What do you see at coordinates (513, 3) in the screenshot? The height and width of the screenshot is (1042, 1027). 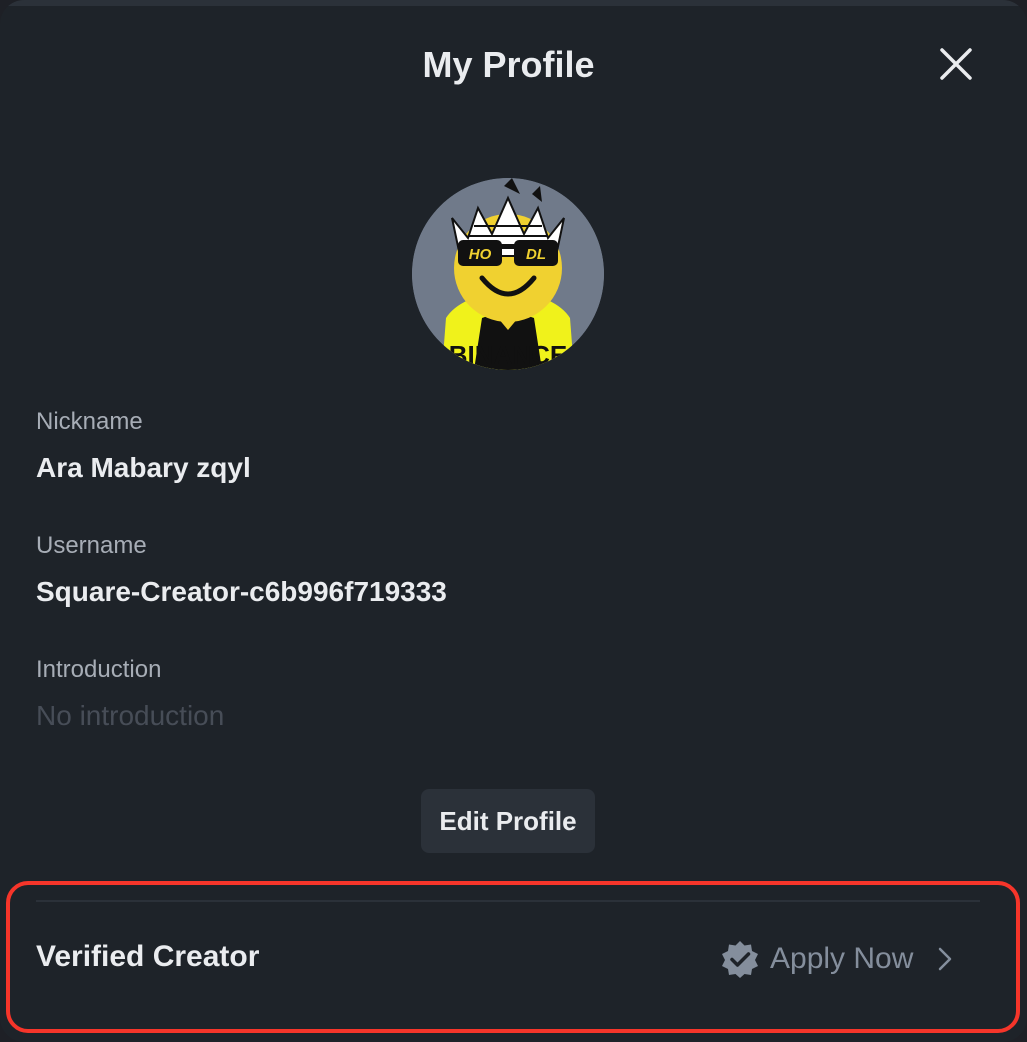 I see `top-strip` at bounding box center [513, 3].